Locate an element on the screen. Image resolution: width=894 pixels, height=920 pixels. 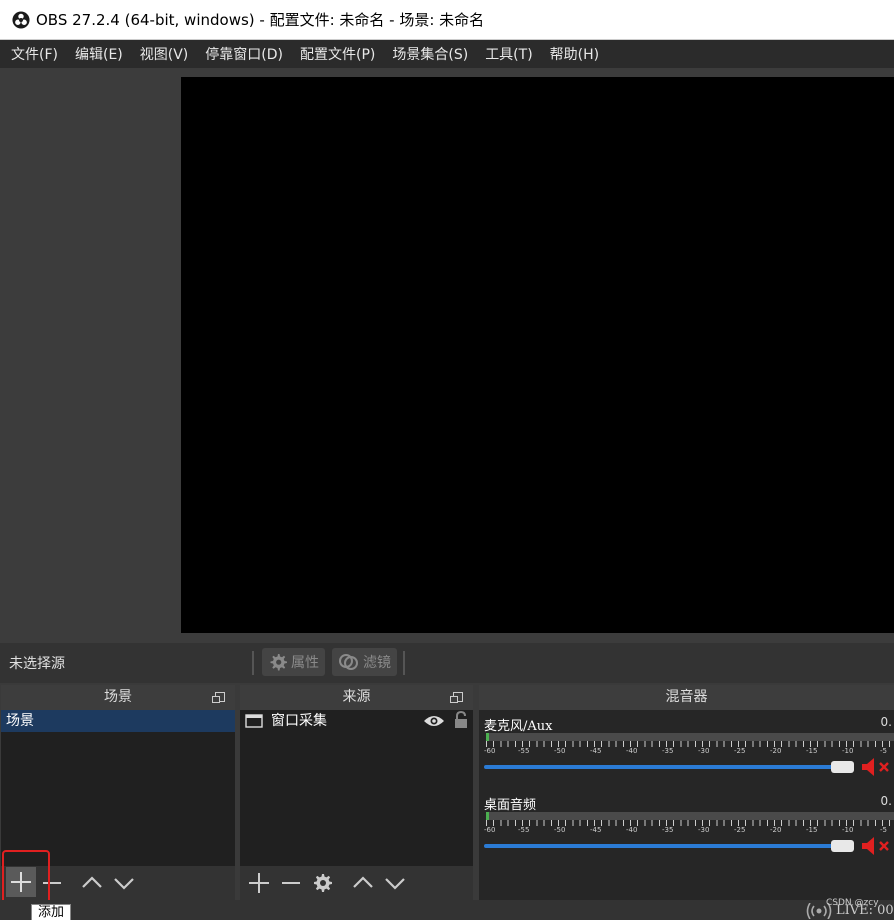
source-label: 窗口采集 is located at coordinates (299, 721).